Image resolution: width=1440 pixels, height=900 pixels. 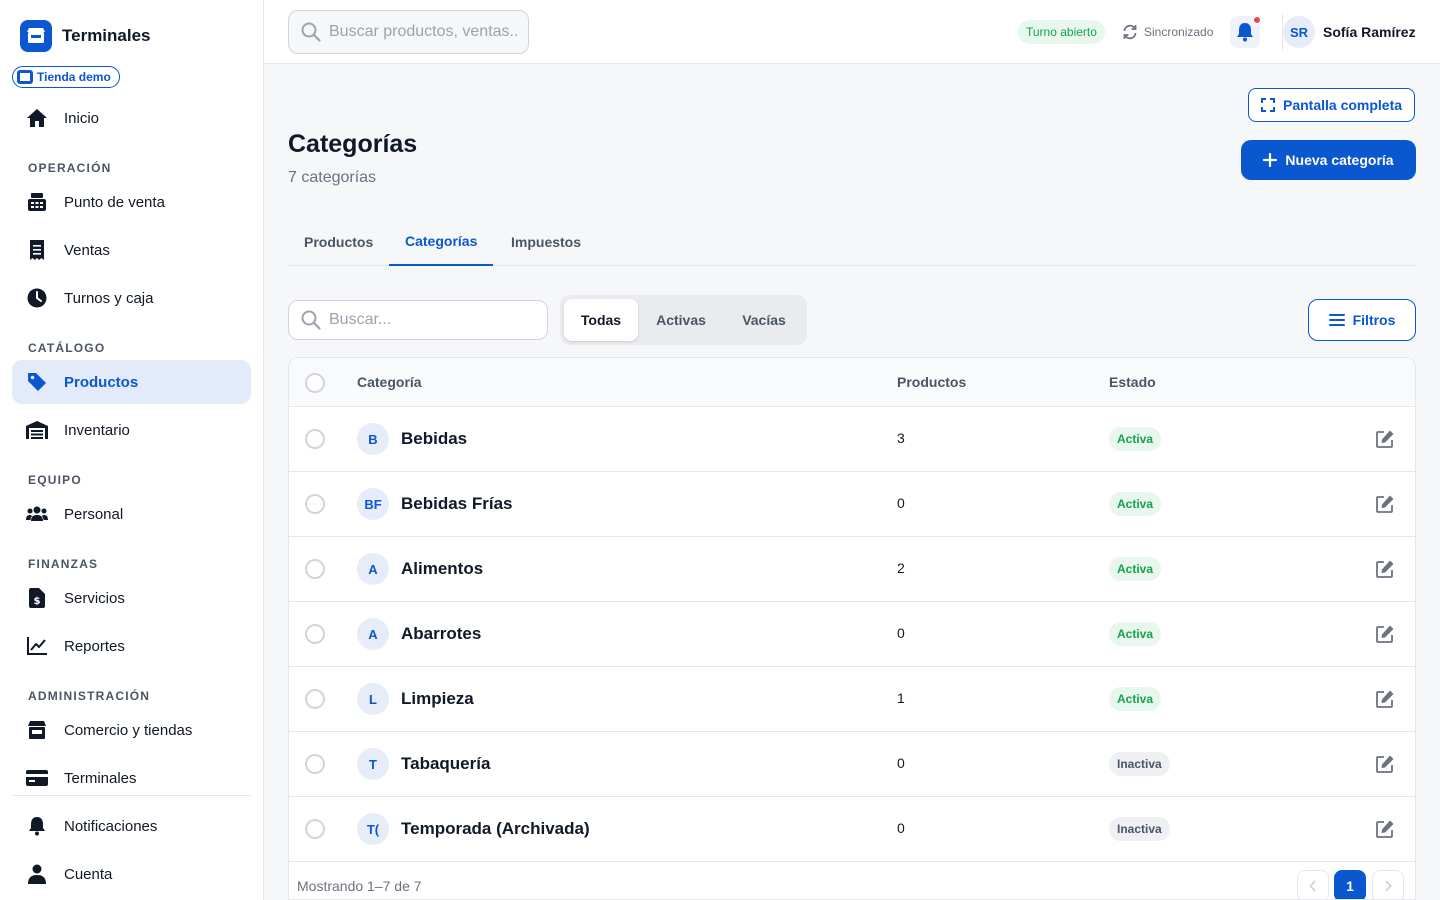 What do you see at coordinates (1167, 32) in the screenshot?
I see `sync-status: Sincronizado` at bounding box center [1167, 32].